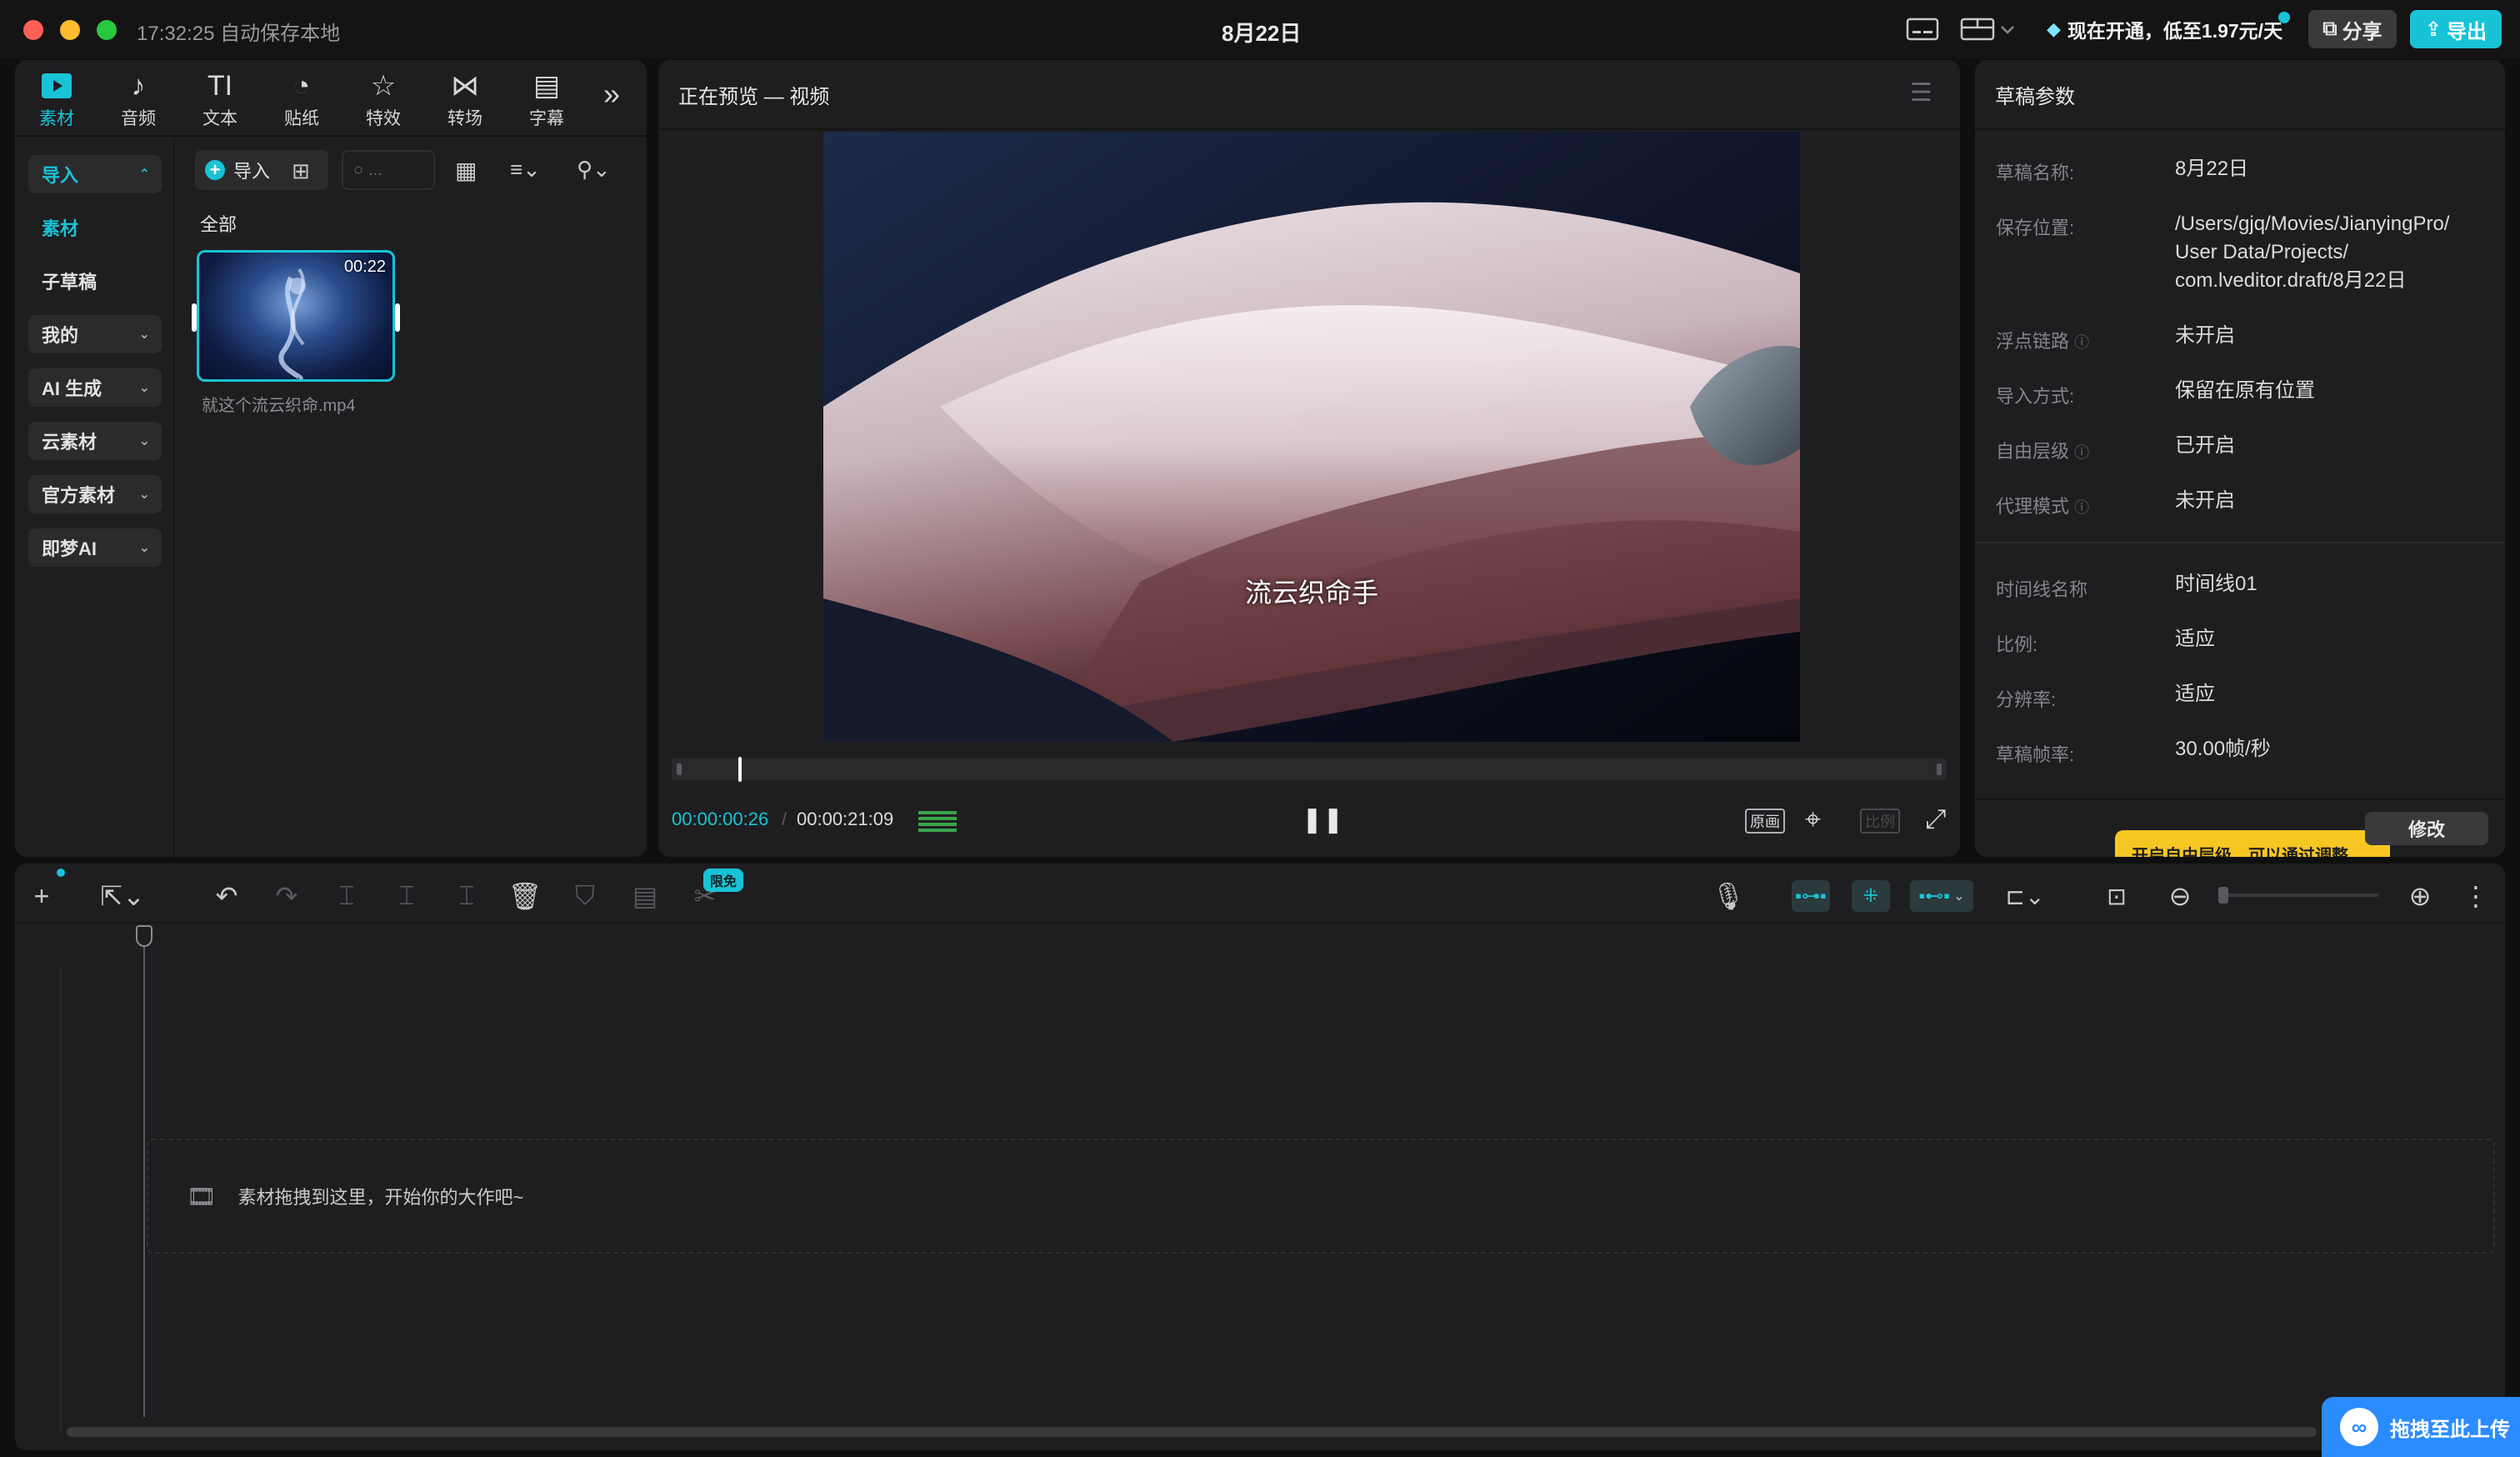 The height and width of the screenshot is (1457, 2520). I want to click on tab-transition: ⋈ 转场, so click(465, 104).